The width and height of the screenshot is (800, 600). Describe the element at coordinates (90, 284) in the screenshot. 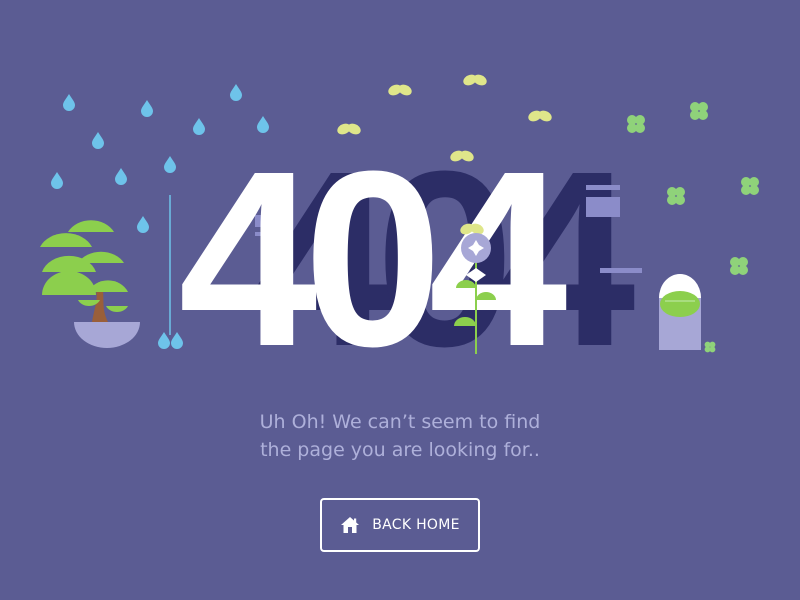

I see `bonsai-tree` at that location.